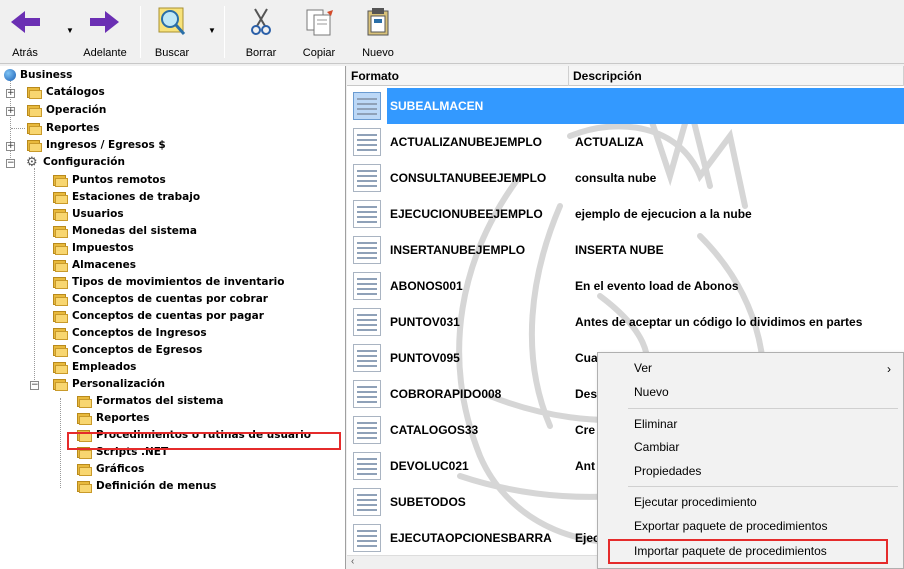  What do you see at coordinates (763, 486) in the screenshot?
I see `menu-separator` at bounding box center [763, 486].